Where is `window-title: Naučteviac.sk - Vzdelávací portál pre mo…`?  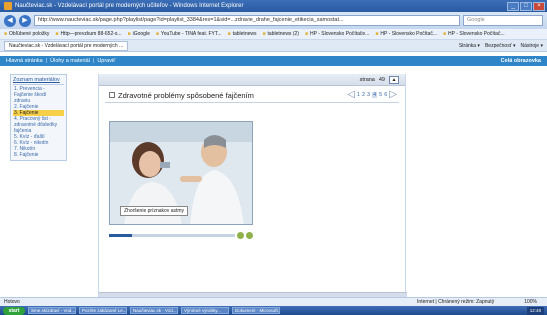 window-title: Naučteviac.sk - Vzdelávací portál pre mo… is located at coordinates (129, 6).